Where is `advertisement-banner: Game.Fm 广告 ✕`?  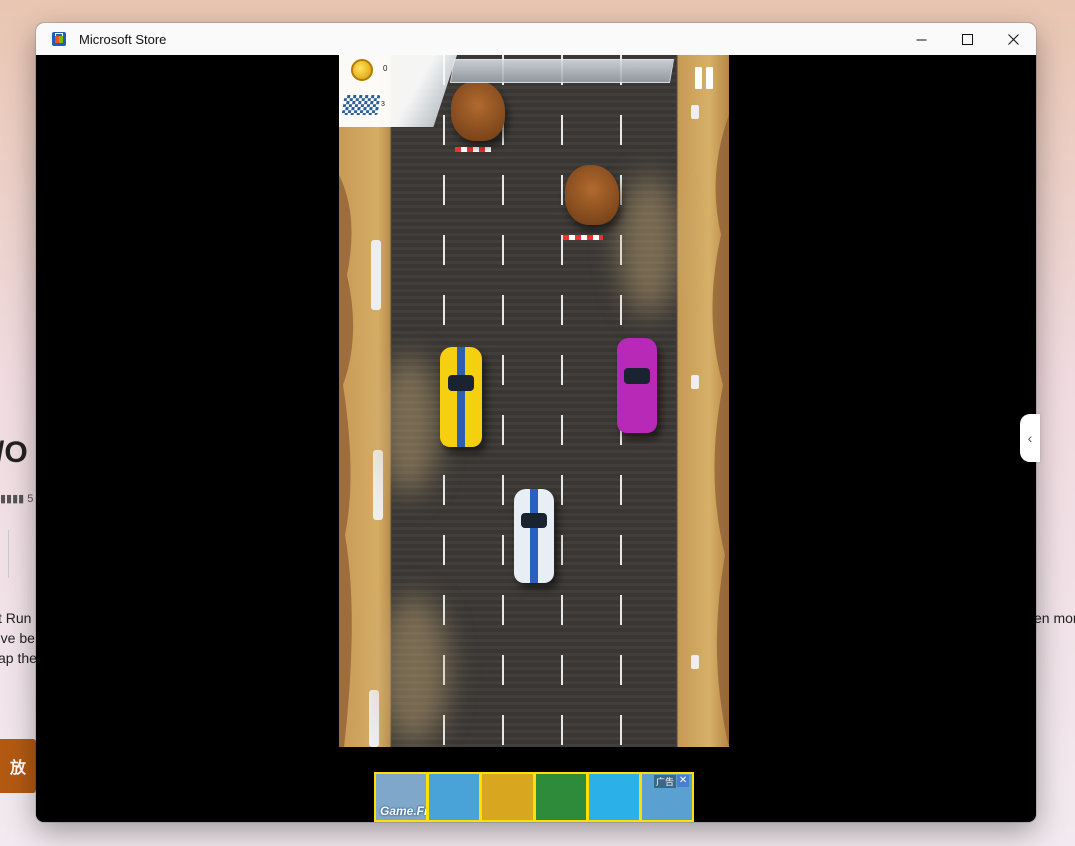
advertisement-banner: Game.Fm 广告 ✕ is located at coordinates (534, 797).